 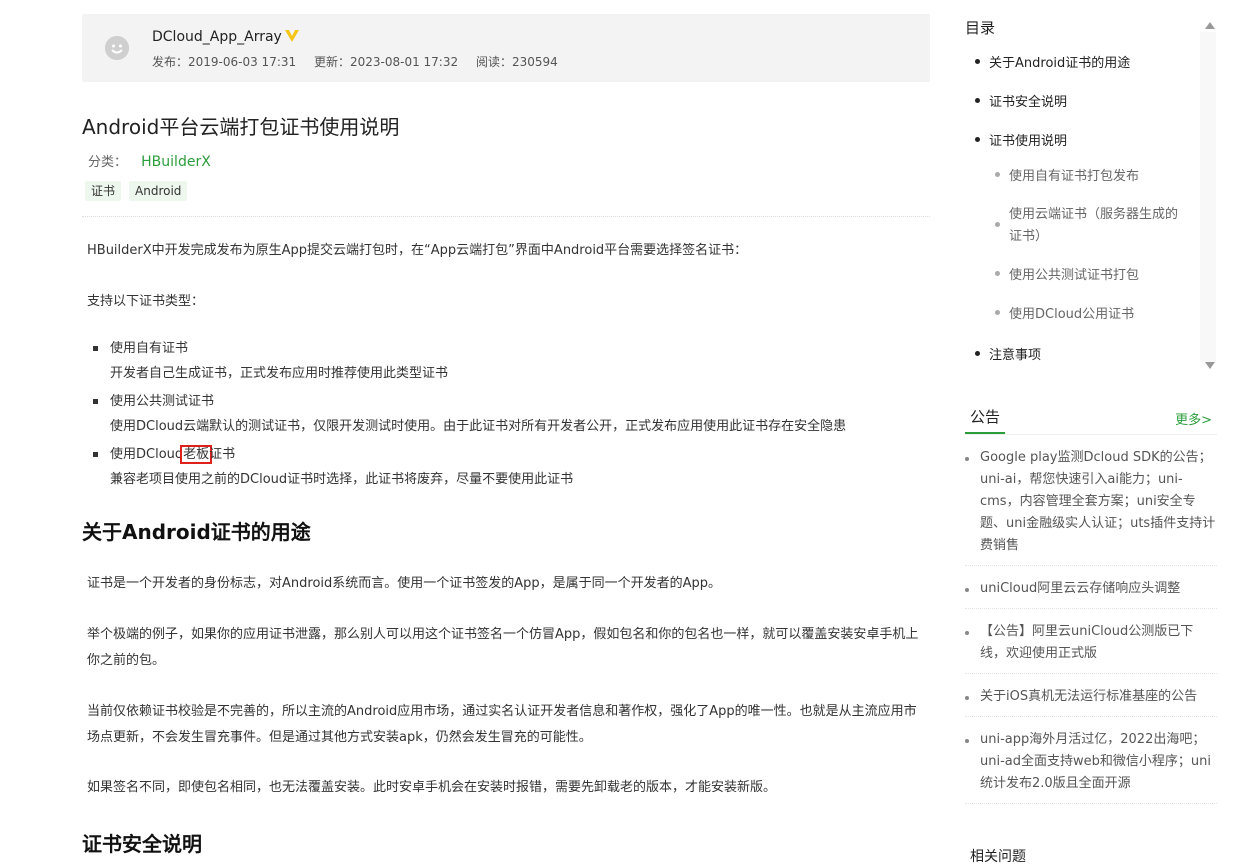 I want to click on cert-type-name: 使用自有证书, so click(x=149, y=348).